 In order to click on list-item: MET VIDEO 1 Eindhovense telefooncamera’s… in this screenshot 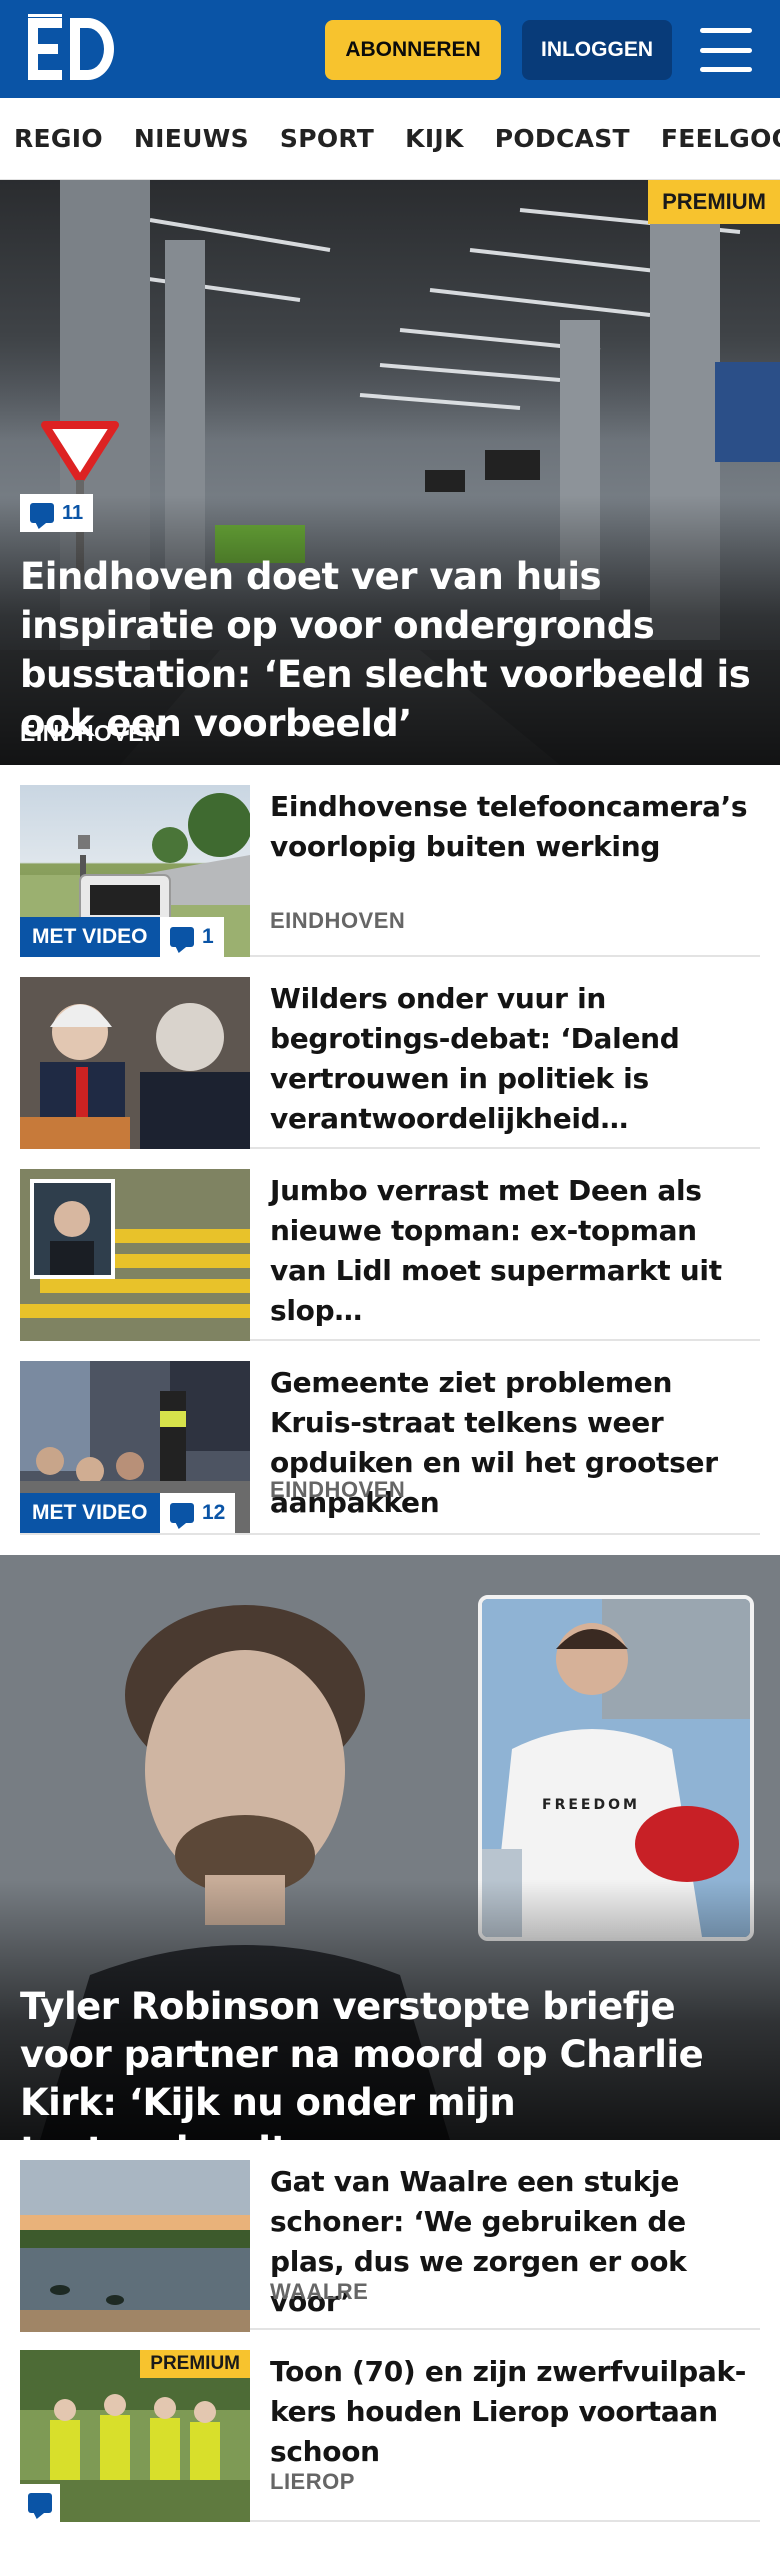, I will do `click(390, 861)`.